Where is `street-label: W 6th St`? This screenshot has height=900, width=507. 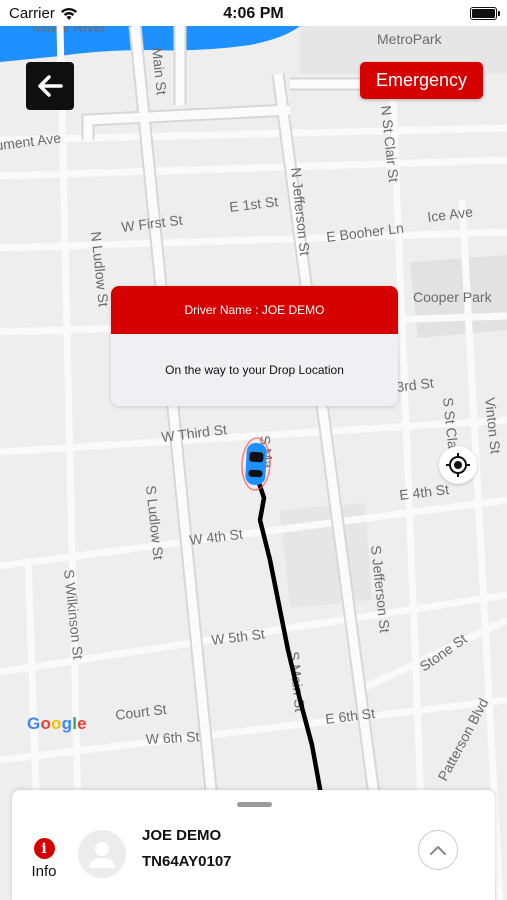 street-label: W 6th St is located at coordinates (172, 737).